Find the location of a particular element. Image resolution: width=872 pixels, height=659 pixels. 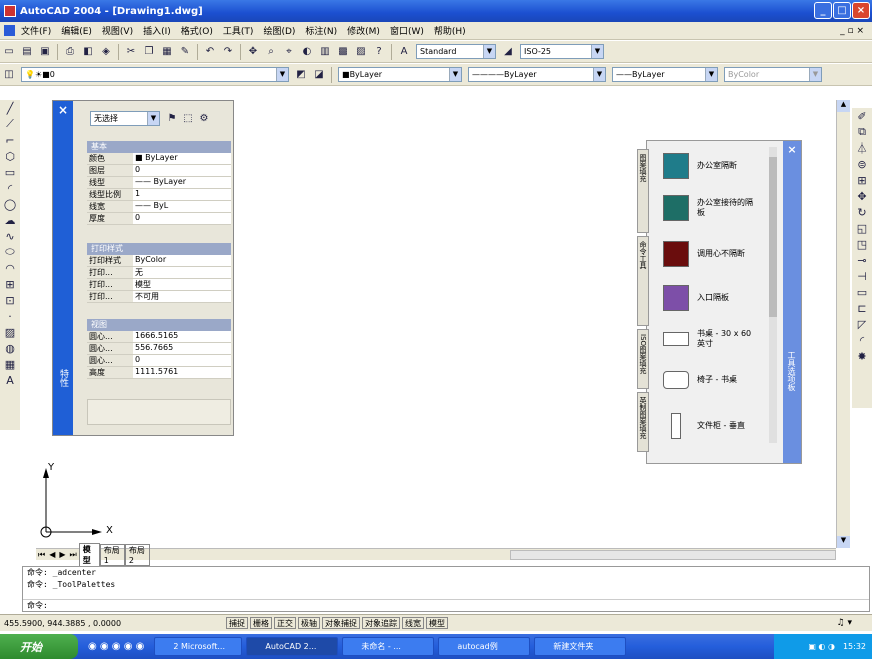

coordinates-readout: 455.5900, 944.3885 , 0.0000 is located at coordinates (113, 623).